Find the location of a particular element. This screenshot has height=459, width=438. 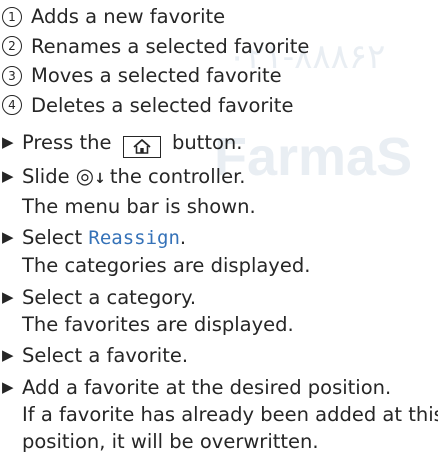

circled-number-1: 1 is located at coordinates (12, 16).